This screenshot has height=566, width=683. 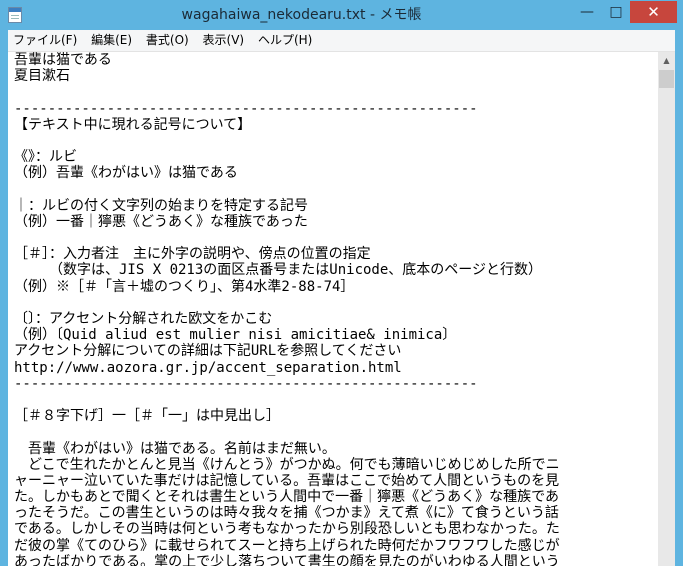 I want to click on text-line: （例）吾輩《わがはい》は猫である, so click(x=126, y=173).